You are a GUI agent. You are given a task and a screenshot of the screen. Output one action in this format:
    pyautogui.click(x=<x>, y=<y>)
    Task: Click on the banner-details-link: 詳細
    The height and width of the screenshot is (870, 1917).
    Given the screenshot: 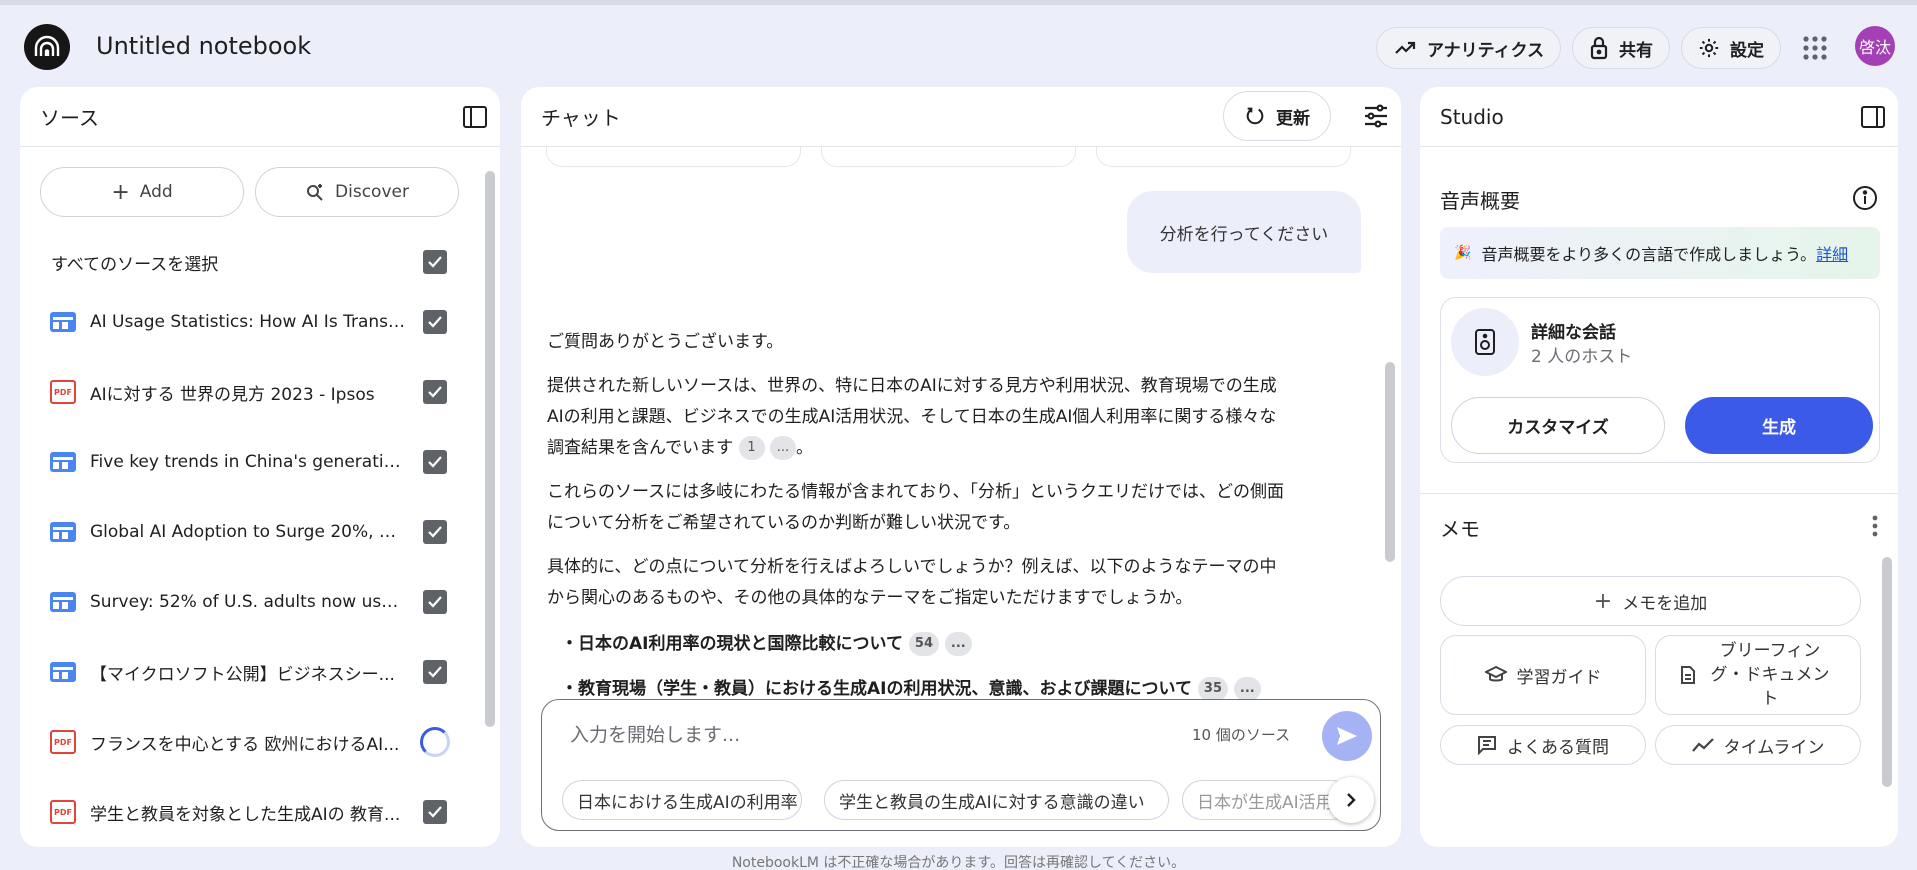 What is the action you would take?
    pyautogui.click(x=1832, y=254)
    